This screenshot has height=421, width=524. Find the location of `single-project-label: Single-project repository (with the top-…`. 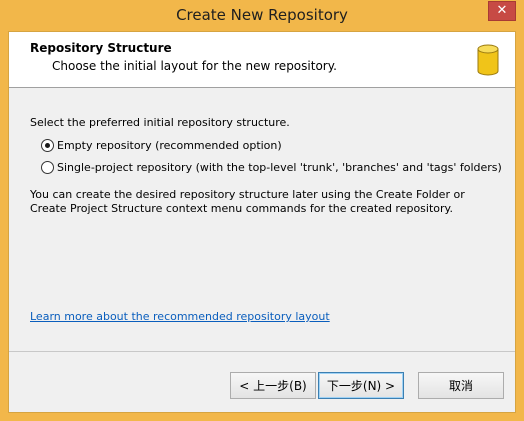

single-project-label: Single-project repository (with the top-… is located at coordinates (279, 167).